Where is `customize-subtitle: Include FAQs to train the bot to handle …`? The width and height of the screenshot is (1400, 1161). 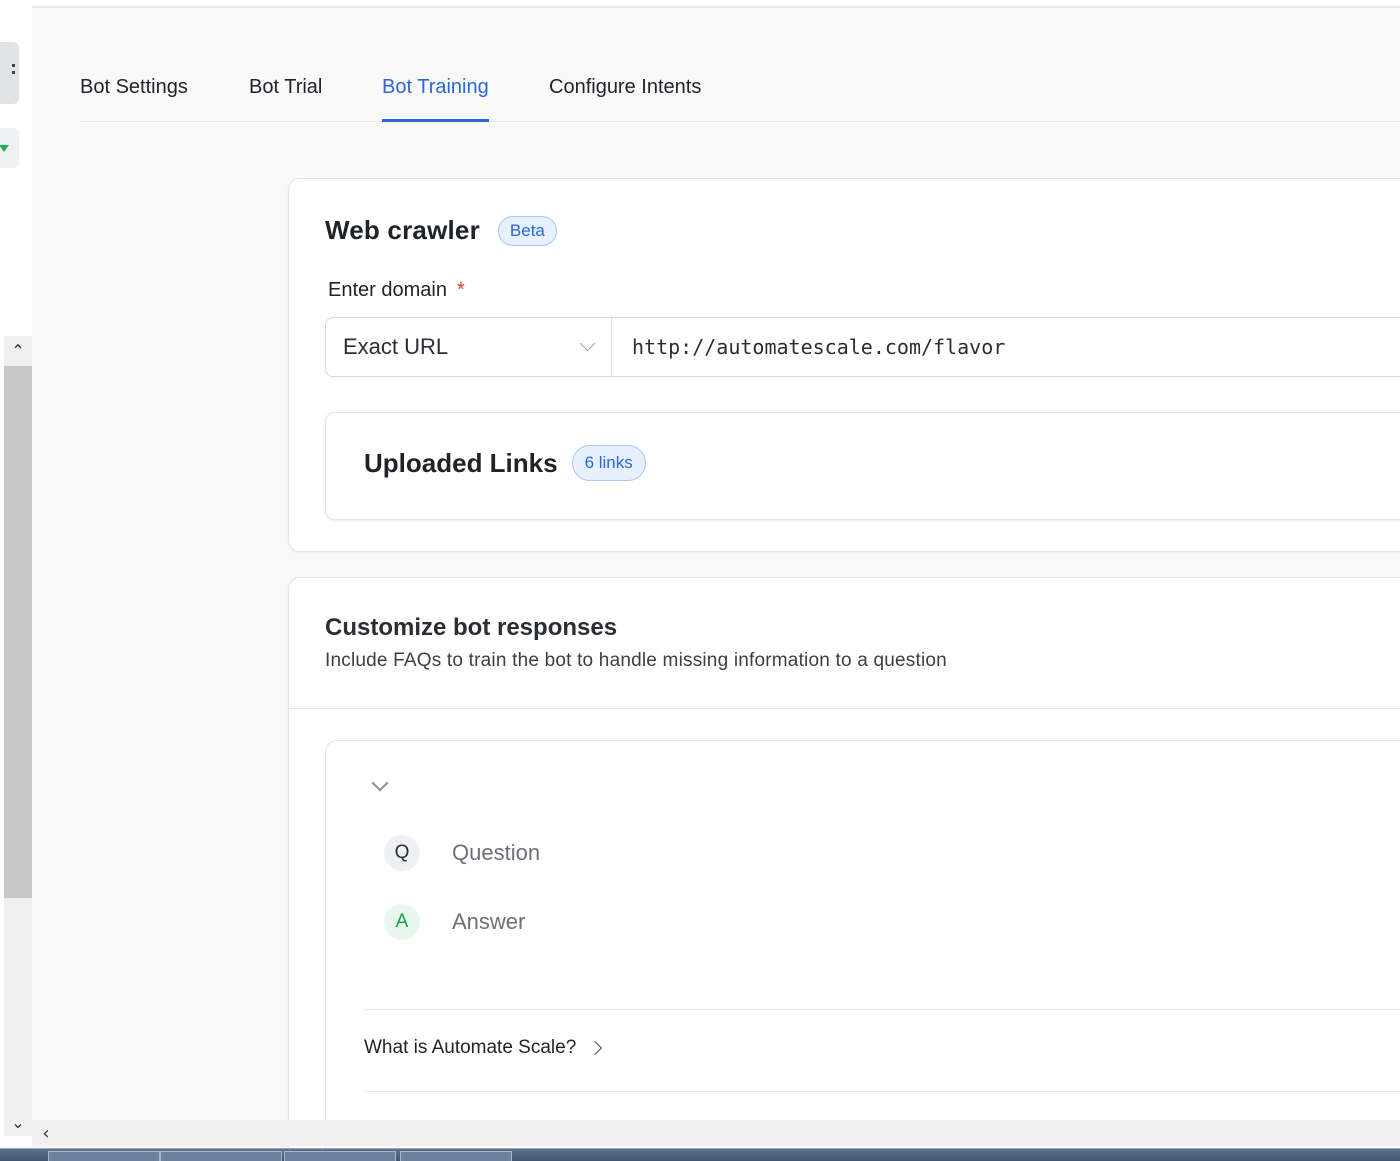 customize-subtitle: Include FAQs to train the bot to handle … is located at coordinates (636, 660).